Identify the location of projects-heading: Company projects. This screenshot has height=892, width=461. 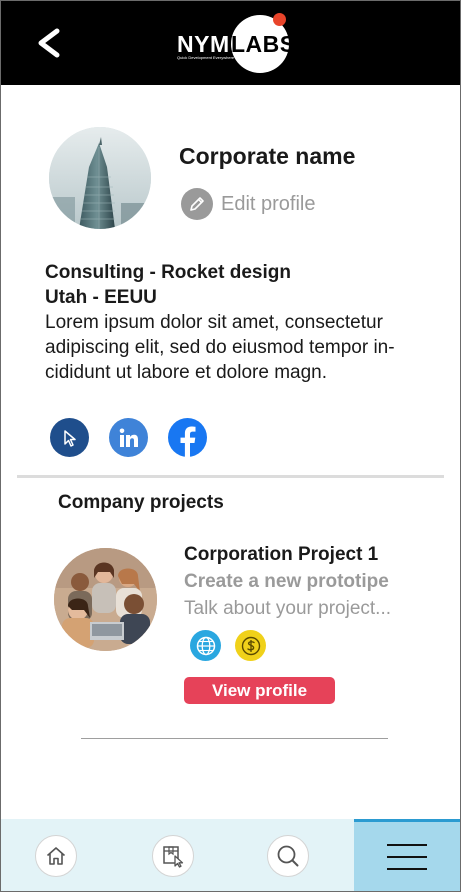
(141, 502).